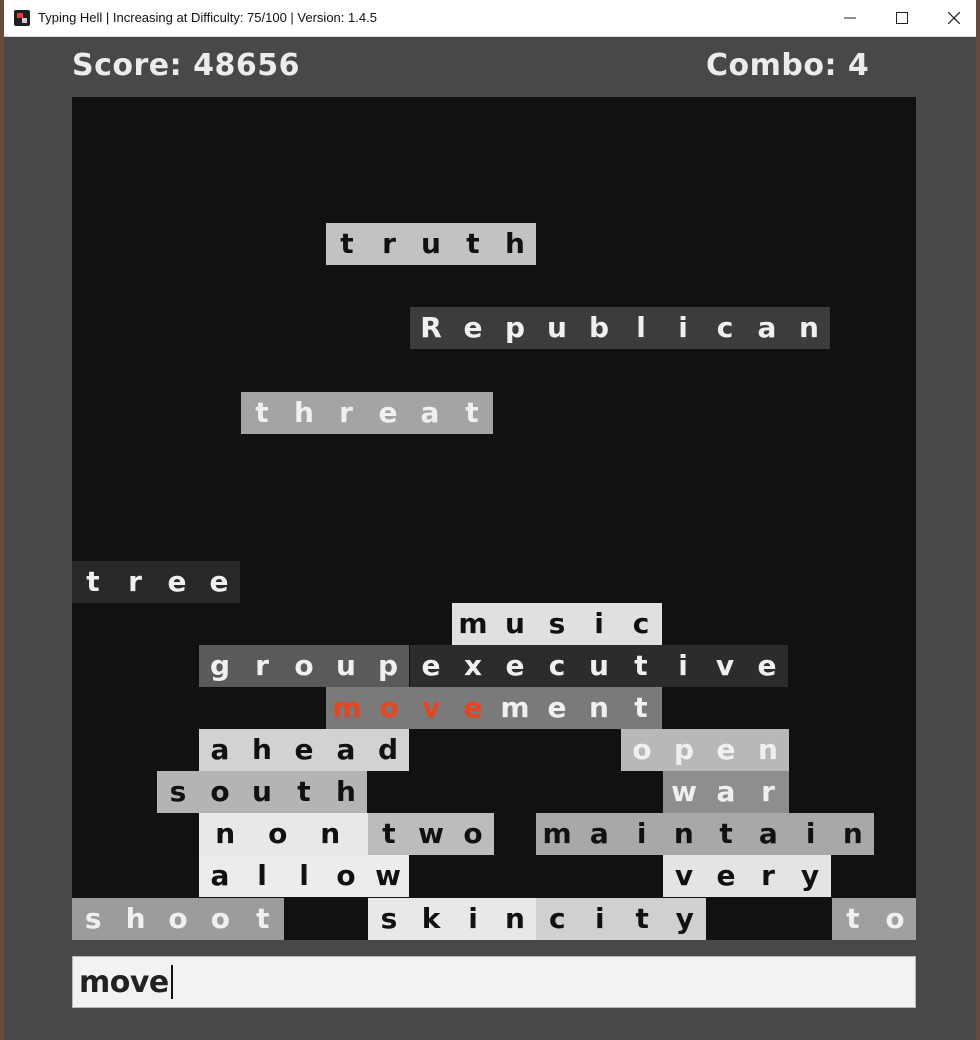  I want to click on minimize-button, so click(850, 18).